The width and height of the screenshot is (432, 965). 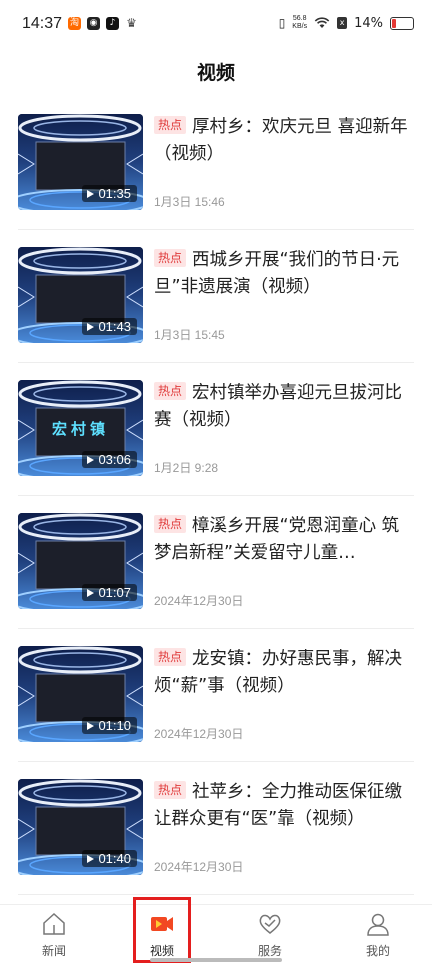 What do you see at coordinates (186, 468) in the screenshot?
I see `news-date: 1月2日 9:28` at bounding box center [186, 468].